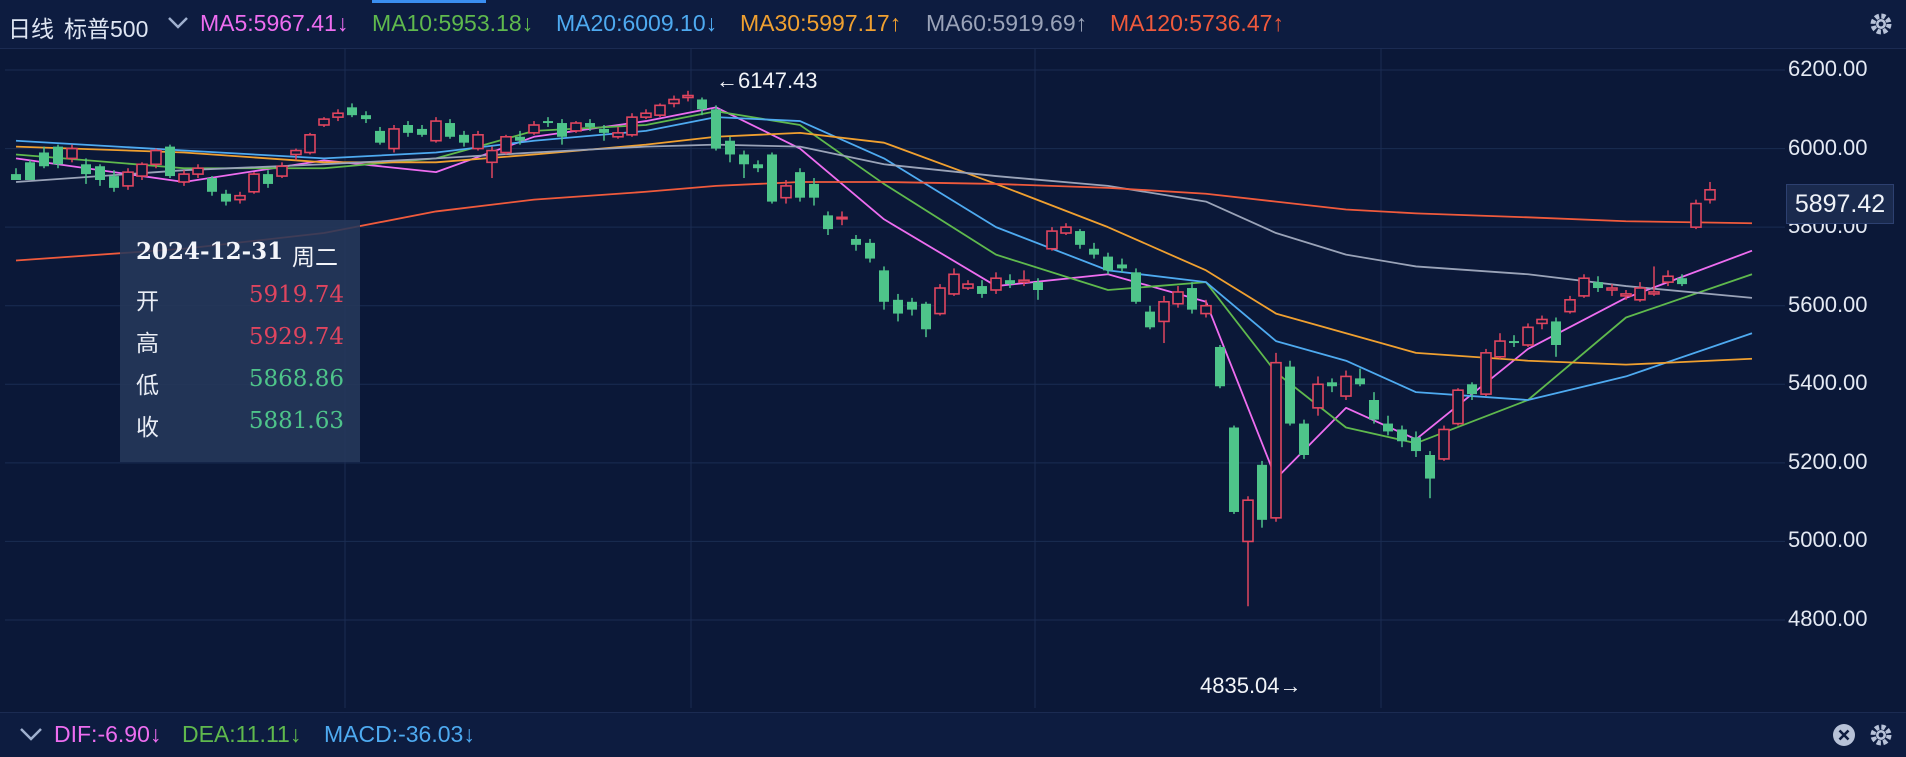  I want to click on period-label: 日线, so click(31, 27).